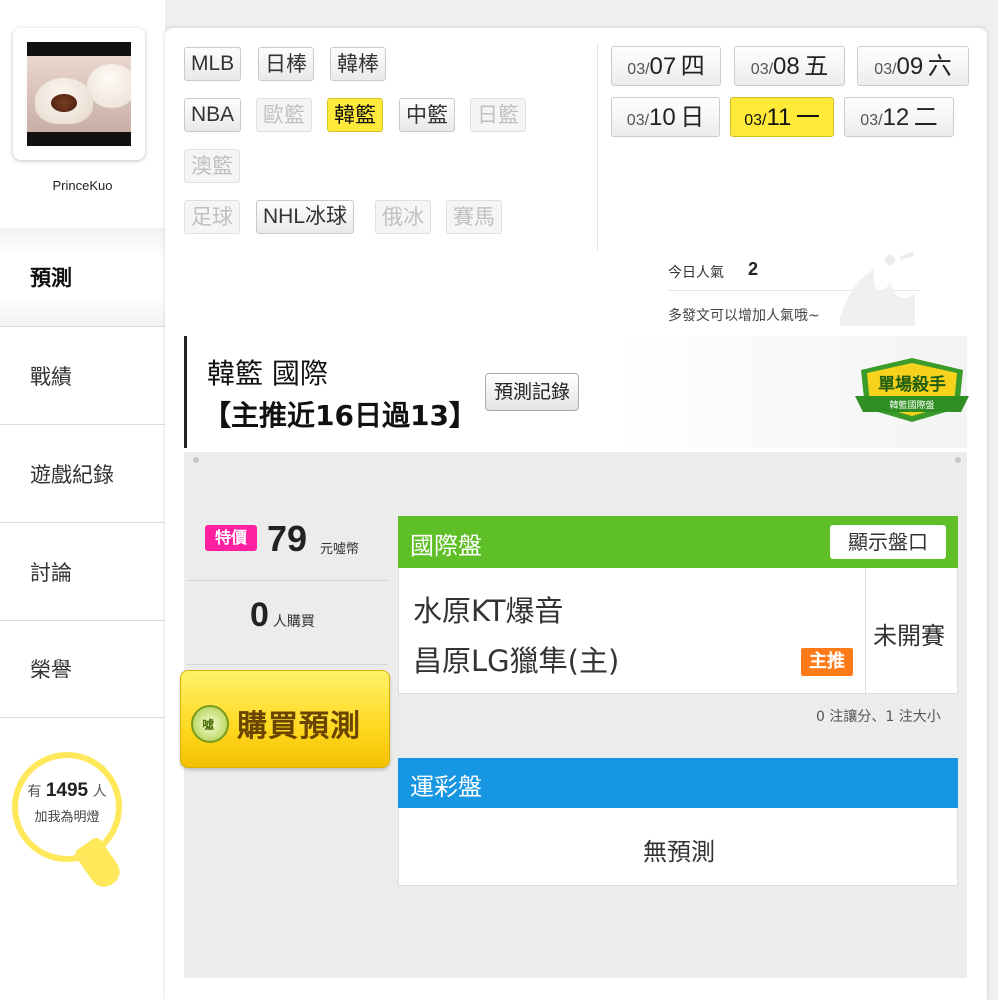 The height and width of the screenshot is (1000, 998). Describe the element at coordinates (753, 269) in the screenshot. I see `popularity-value: 2` at that location.